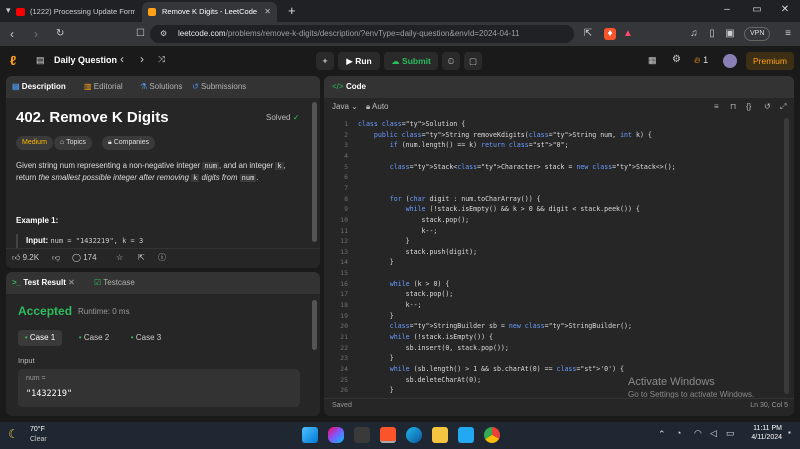  What do you see at coordinates (73, 143) in the screenshot?
I see `topics-tag: ⌂ Topics` at bounding box center [73, 143].